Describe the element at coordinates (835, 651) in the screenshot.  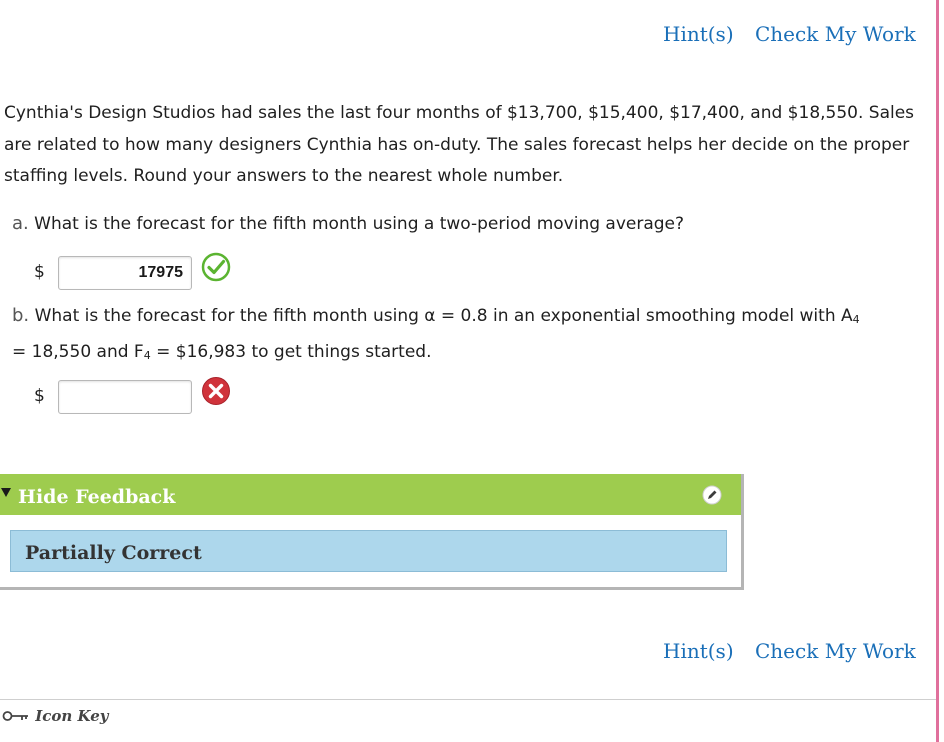
I see `check-my-work-link-bottom: Check My Work` at that location.